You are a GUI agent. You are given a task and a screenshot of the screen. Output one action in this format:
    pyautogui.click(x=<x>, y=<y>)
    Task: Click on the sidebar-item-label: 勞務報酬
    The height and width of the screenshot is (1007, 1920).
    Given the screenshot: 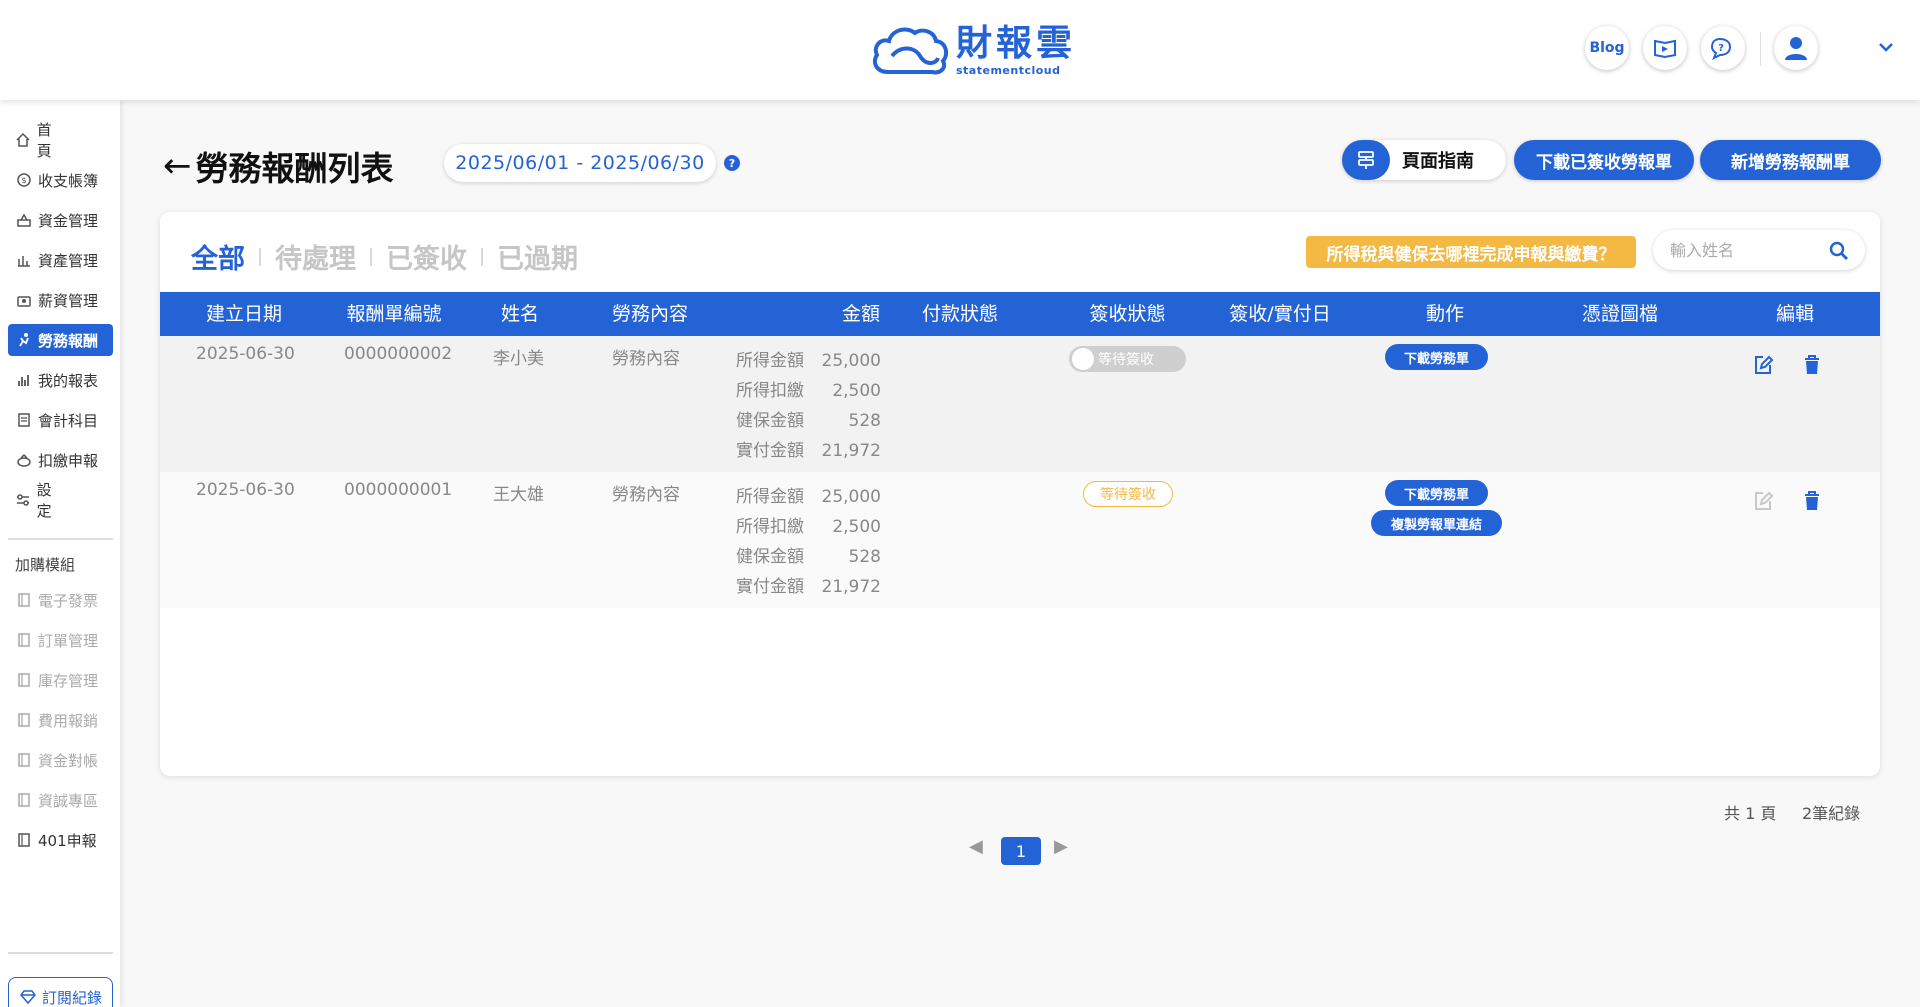 What is the action you would take?
    pyautogui.click(x=68, y=340)
    